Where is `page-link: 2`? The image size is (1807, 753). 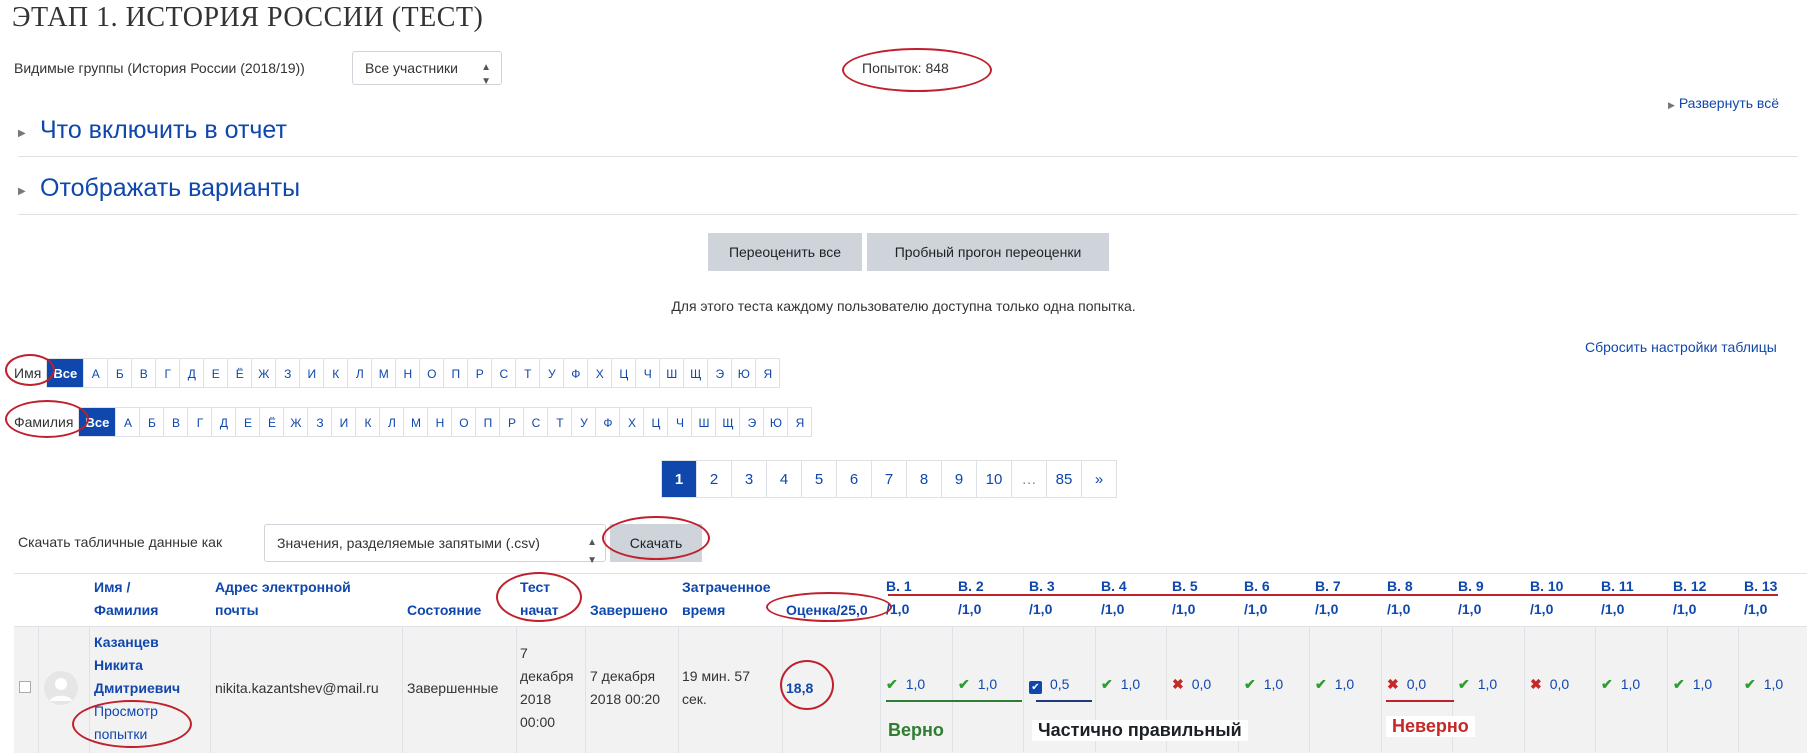
page-link: 2 is located at coordinates (714, 479).